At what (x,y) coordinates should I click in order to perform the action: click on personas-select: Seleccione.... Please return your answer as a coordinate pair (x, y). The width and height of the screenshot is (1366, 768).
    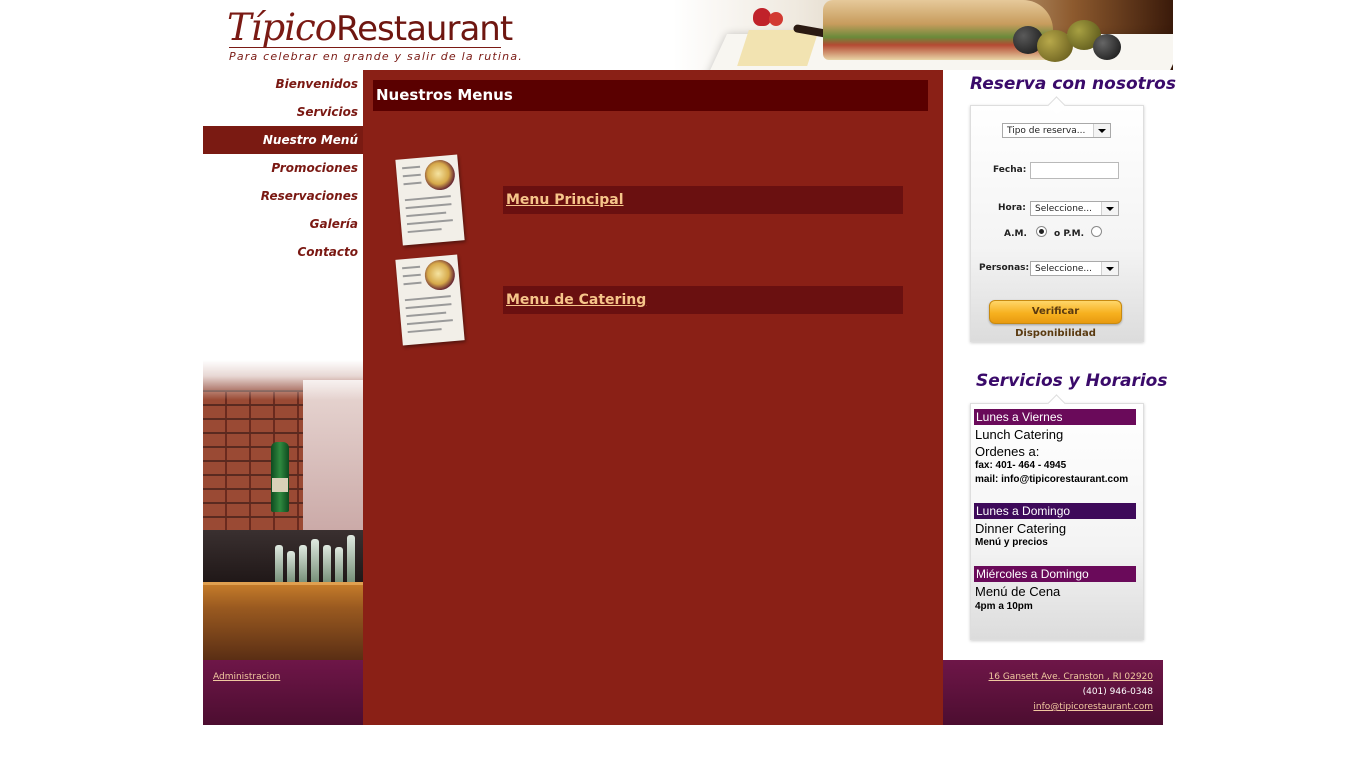
    Looking at the image, I should click on (1074, 268).